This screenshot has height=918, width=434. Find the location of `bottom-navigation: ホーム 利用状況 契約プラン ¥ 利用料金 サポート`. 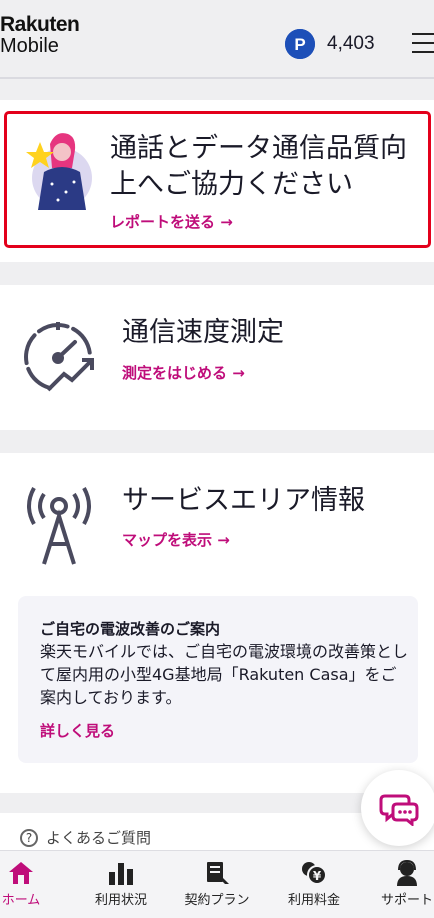

bottom-navigation: ホーム 利用状況 契約プラン ¥ 利用料金 サポート is located at coordinates (217, 884).